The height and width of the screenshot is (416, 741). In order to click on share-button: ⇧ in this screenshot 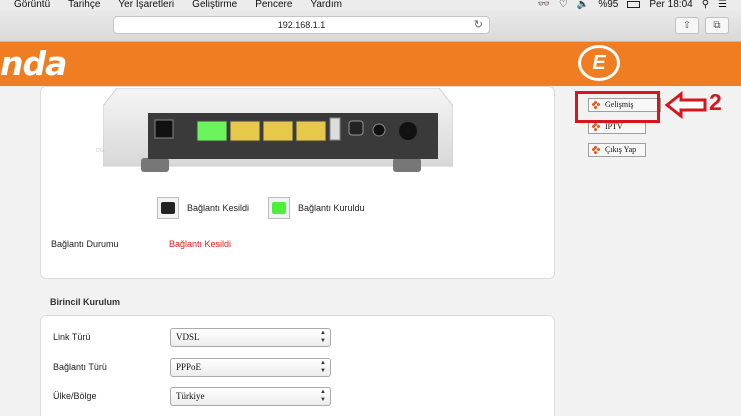, I will do `click(687, 25)`.